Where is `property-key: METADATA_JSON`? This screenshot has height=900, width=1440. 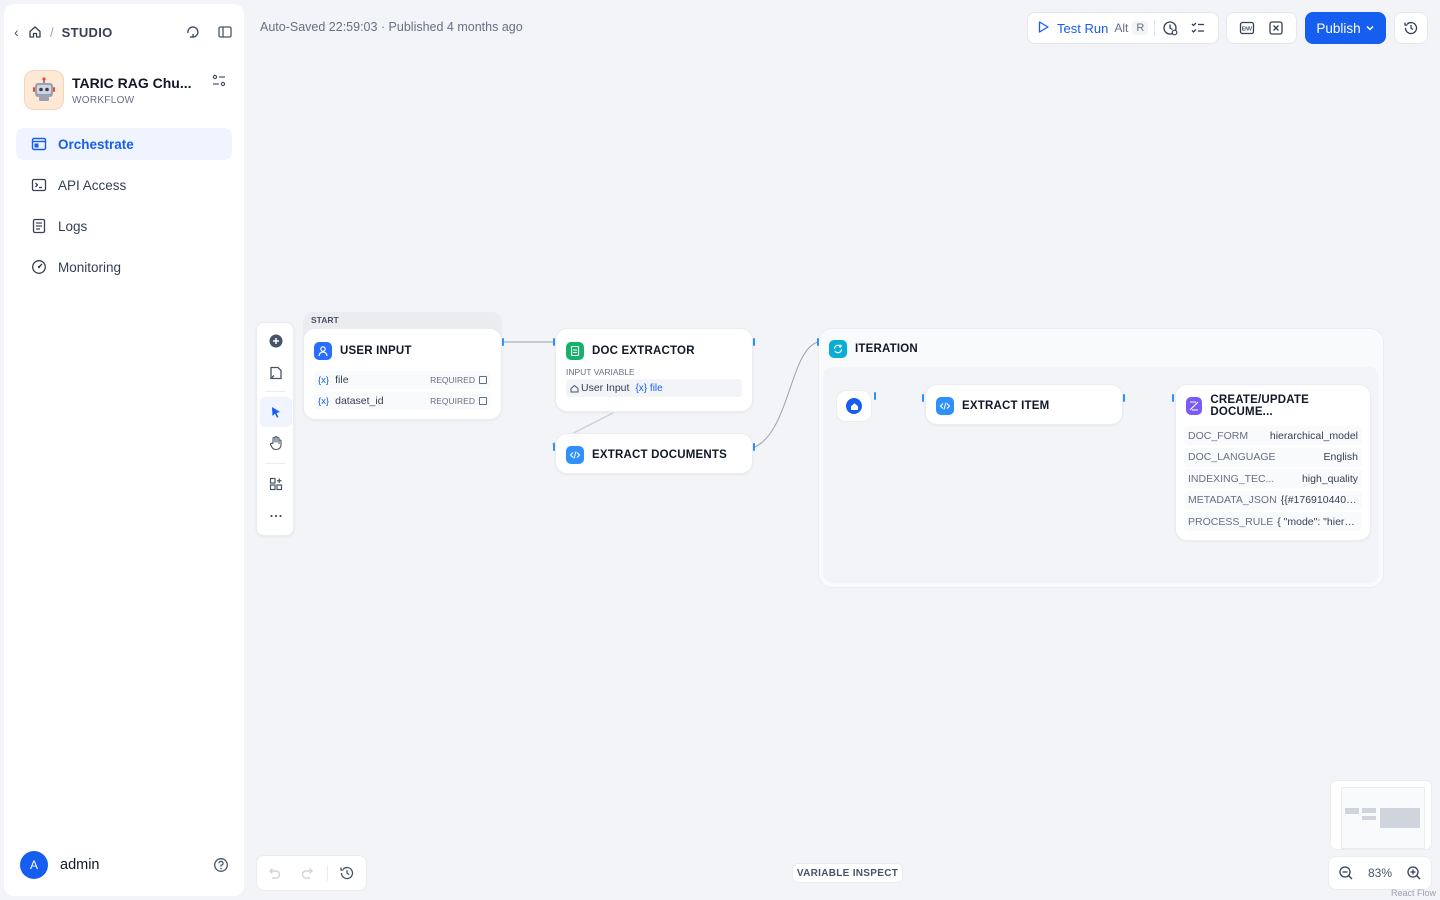
property-key: METADATA_JSON is located at coordinates (1232, 500).